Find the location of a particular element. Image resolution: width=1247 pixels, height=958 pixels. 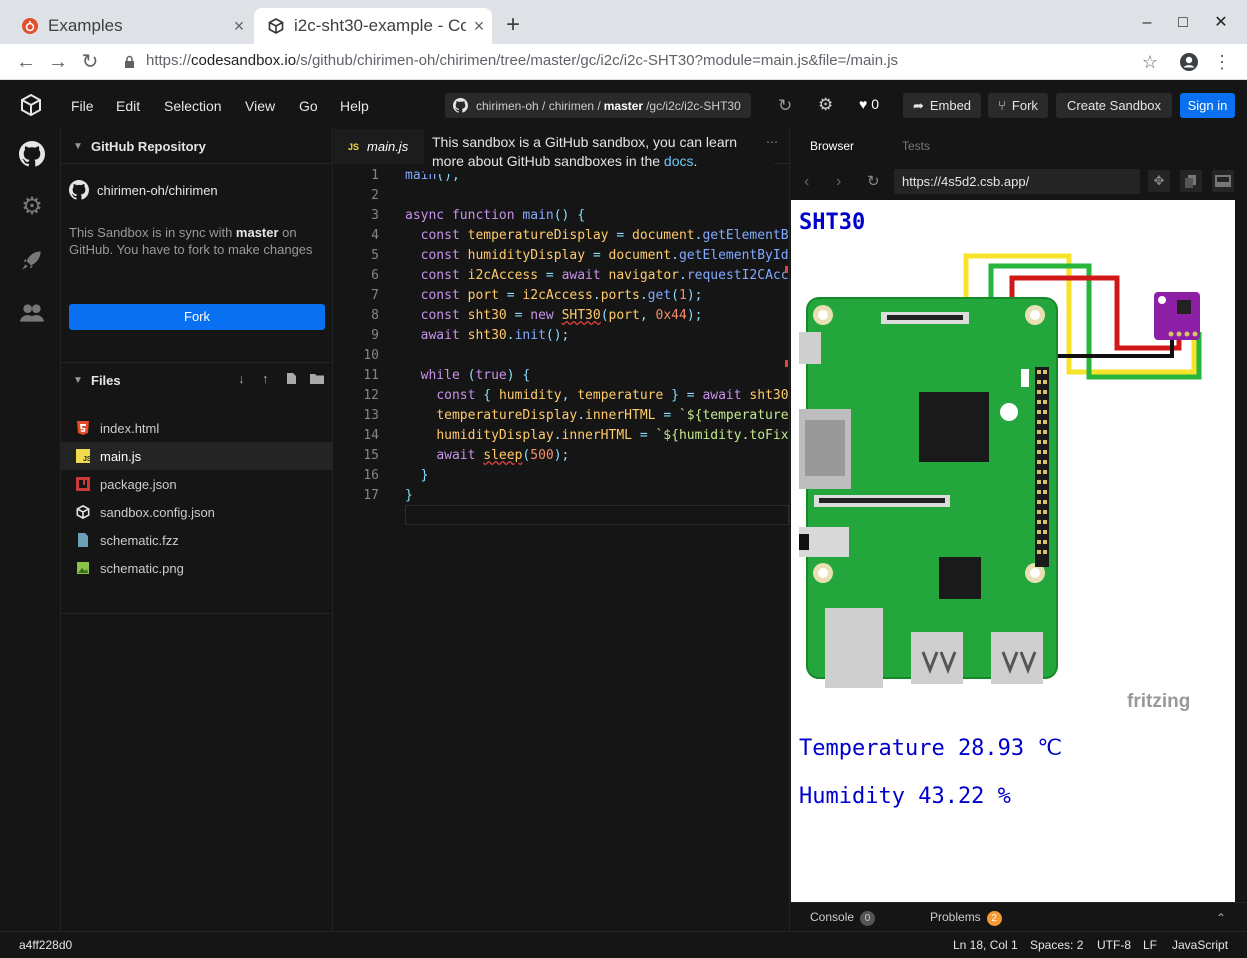

forward-icon: → is located at coordinates (58, 62).